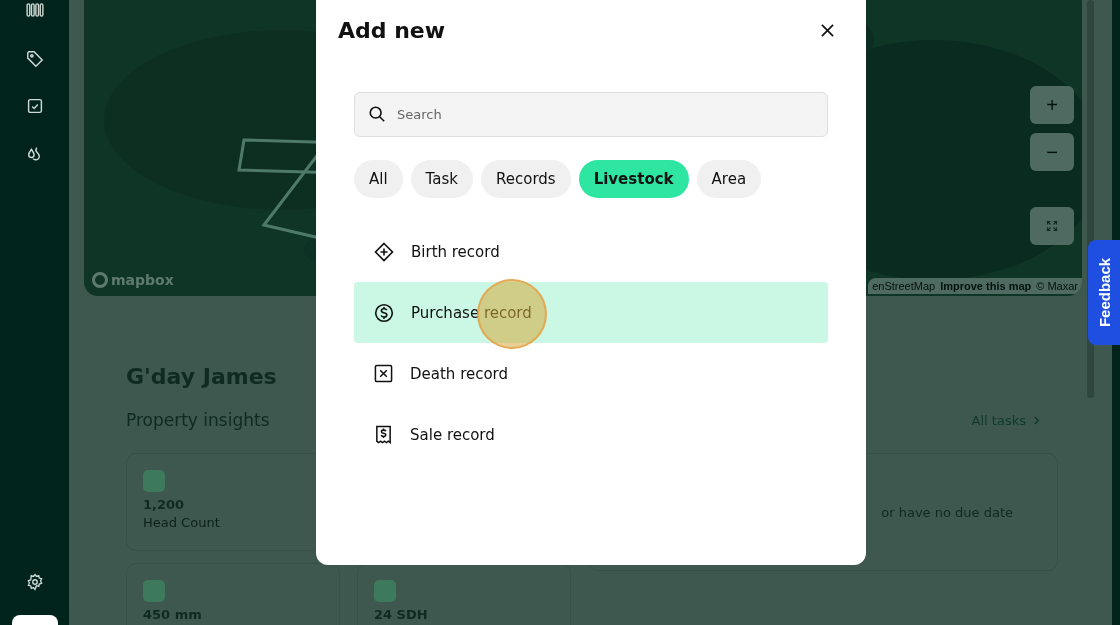  What do you see at coordinates (383, 373) in the screenshot?
I see `cross-square-icon` at bounding box center [383, 373].